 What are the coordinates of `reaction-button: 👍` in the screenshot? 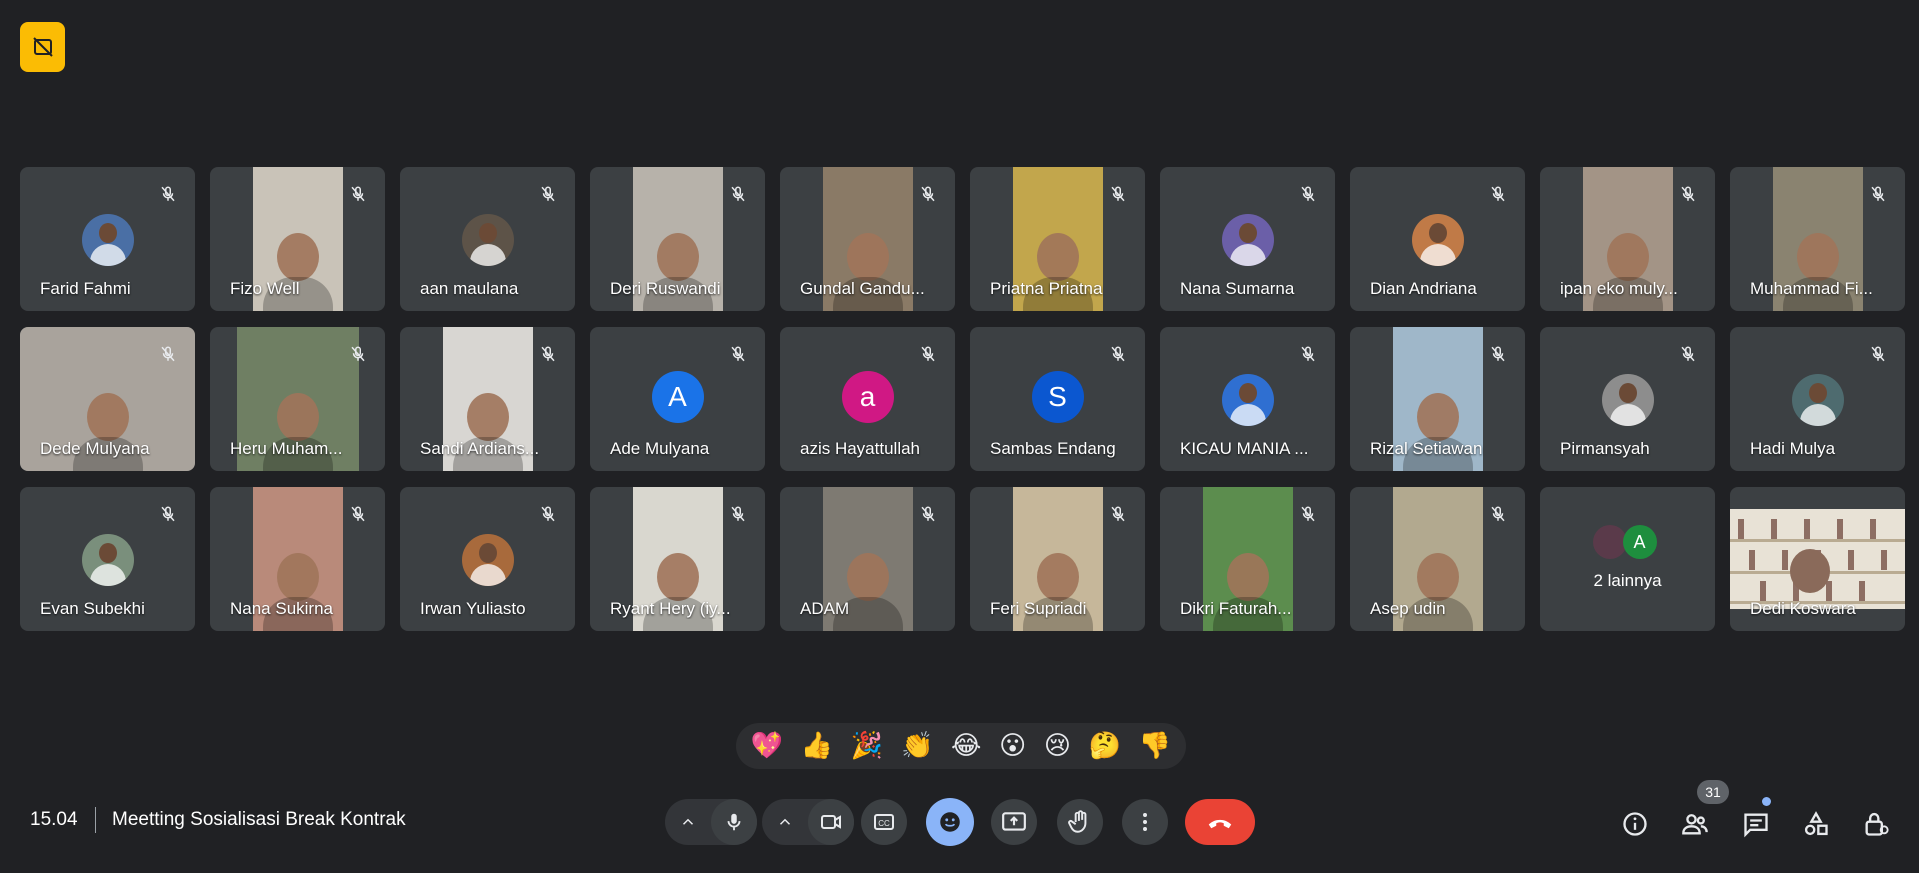 It's located at (817, 746).